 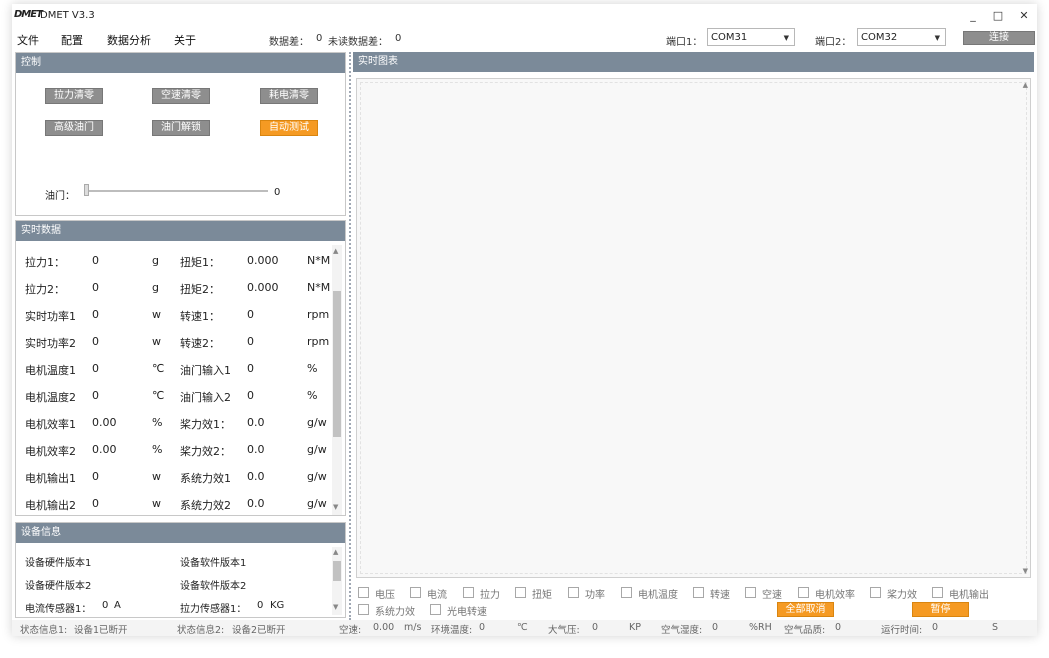 What do you see at coordinates (176, 191) in the screenshot?
I see `throttle-slider-track` at bounding box center [176, 191].